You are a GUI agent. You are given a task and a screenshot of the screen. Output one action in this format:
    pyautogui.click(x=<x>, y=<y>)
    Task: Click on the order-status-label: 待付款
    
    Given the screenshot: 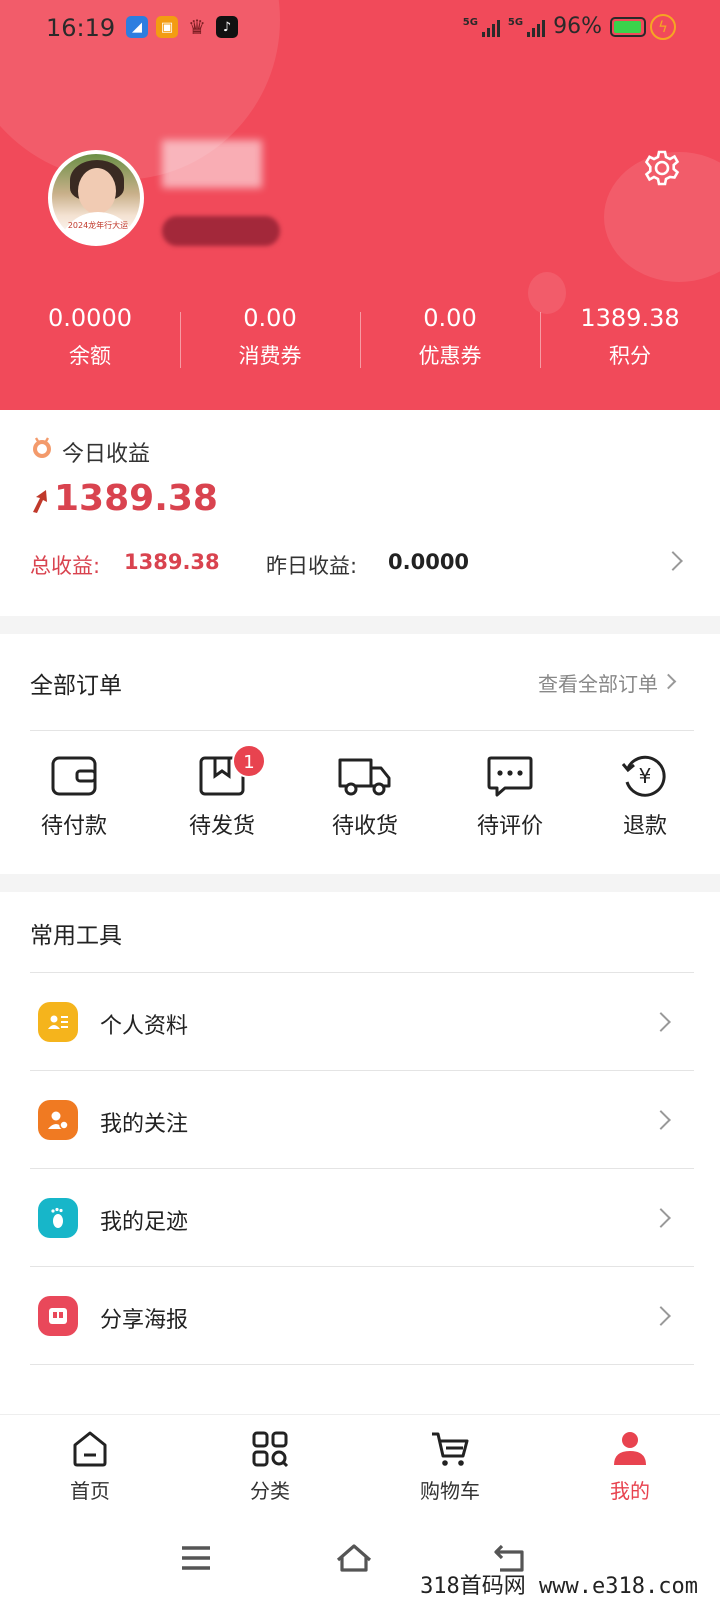 What is the action you would take?
    pyautogui.click(x=73, y=826)
    